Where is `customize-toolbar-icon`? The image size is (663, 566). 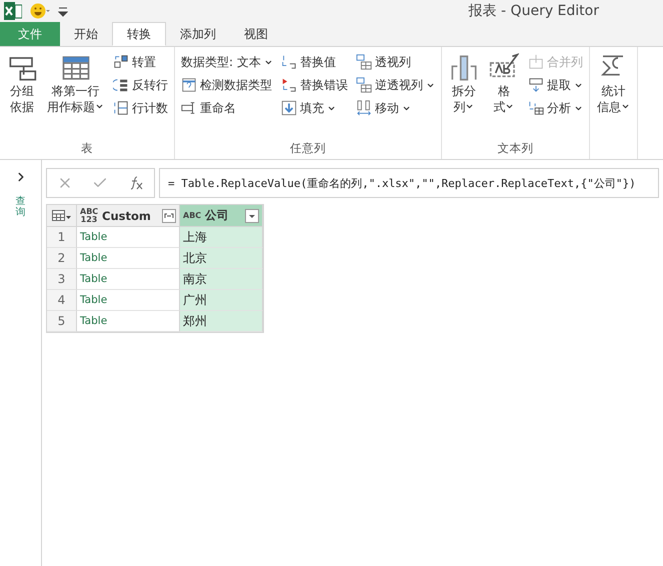
customize-toolbar-icon is located at coordinates (63, 11).